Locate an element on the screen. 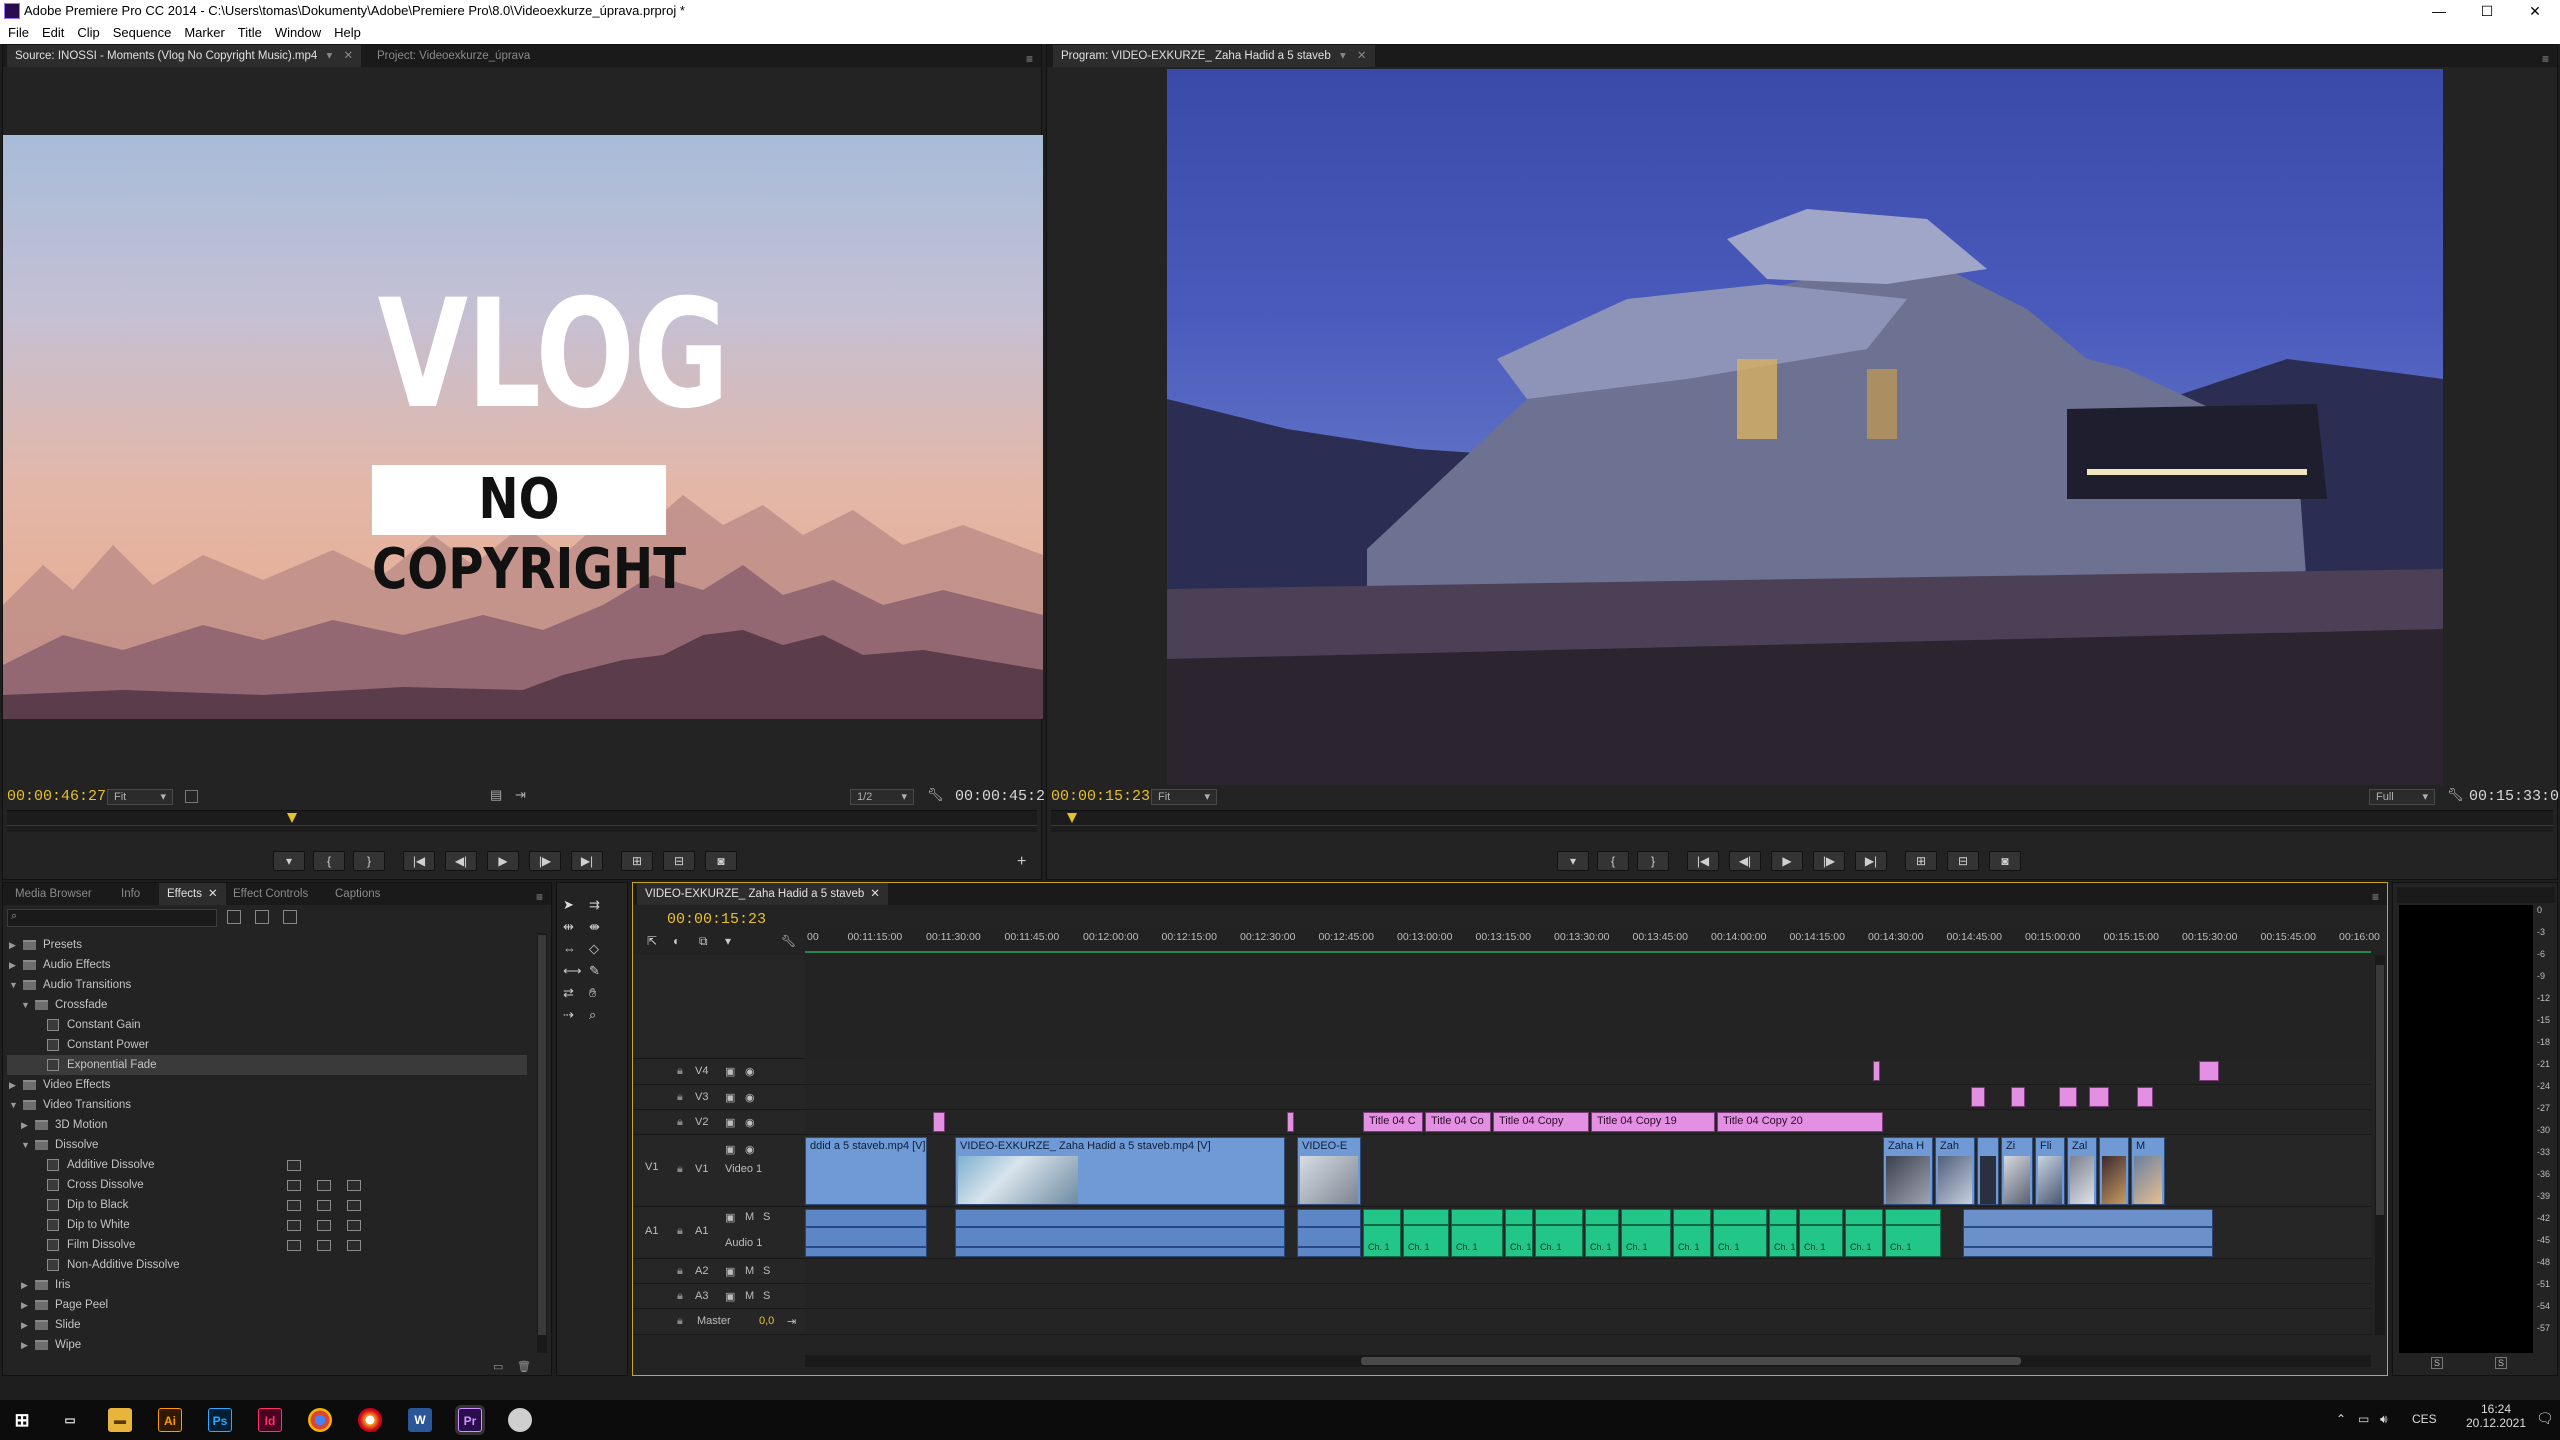 This screenshot has height=1440, width=2560. selection-tool-icon: ➤ is located at coordinates (568, 905).